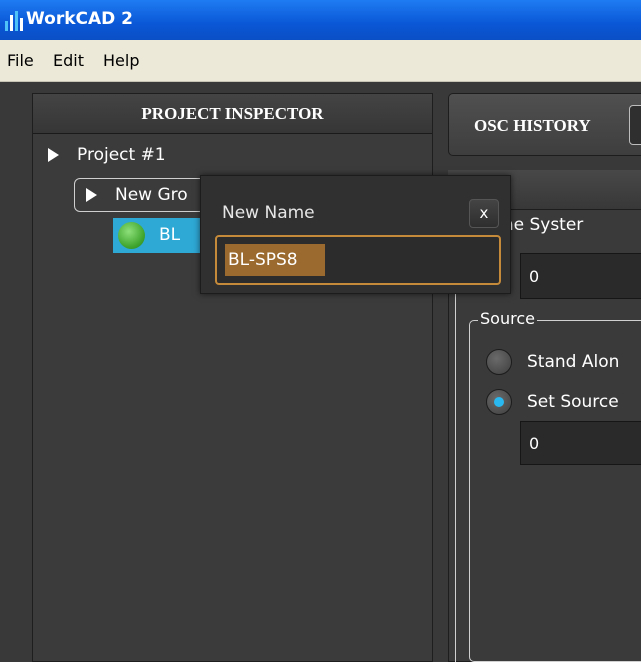 The height and width of the screenshot is (662, 641). What do you see at coordinates (268, 213) in the screenshot?
I see `popup-title: New Name` at bounding box center [268, 213].